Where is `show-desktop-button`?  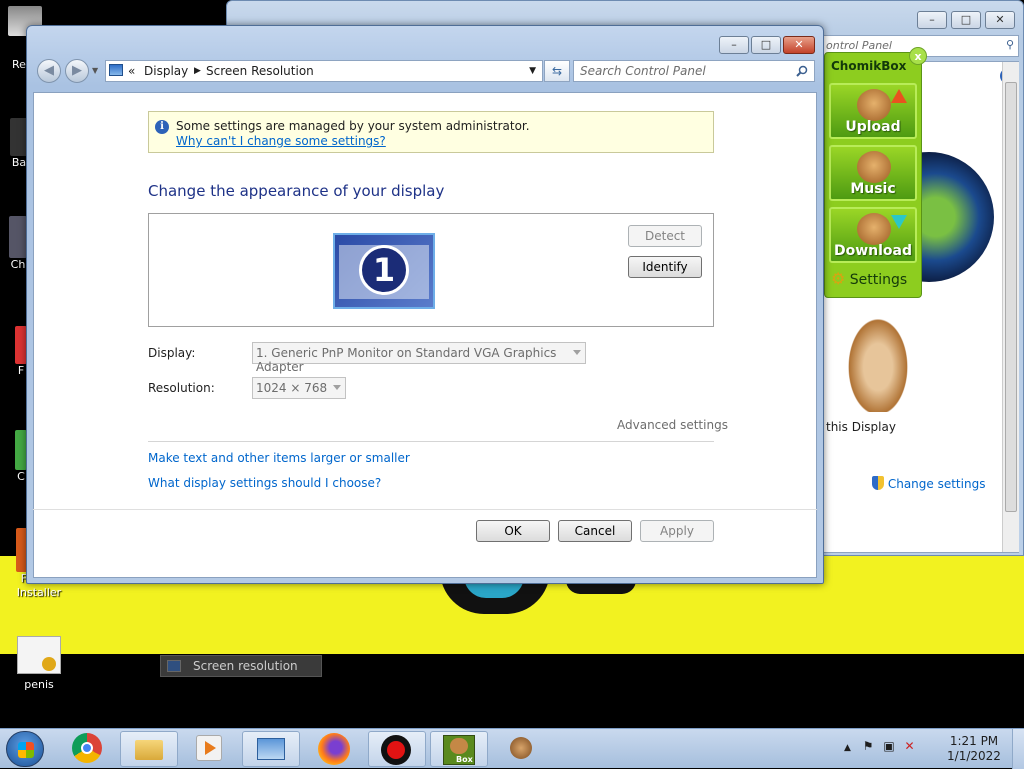
show-desktop-button is located at coordinates (1018, 749).